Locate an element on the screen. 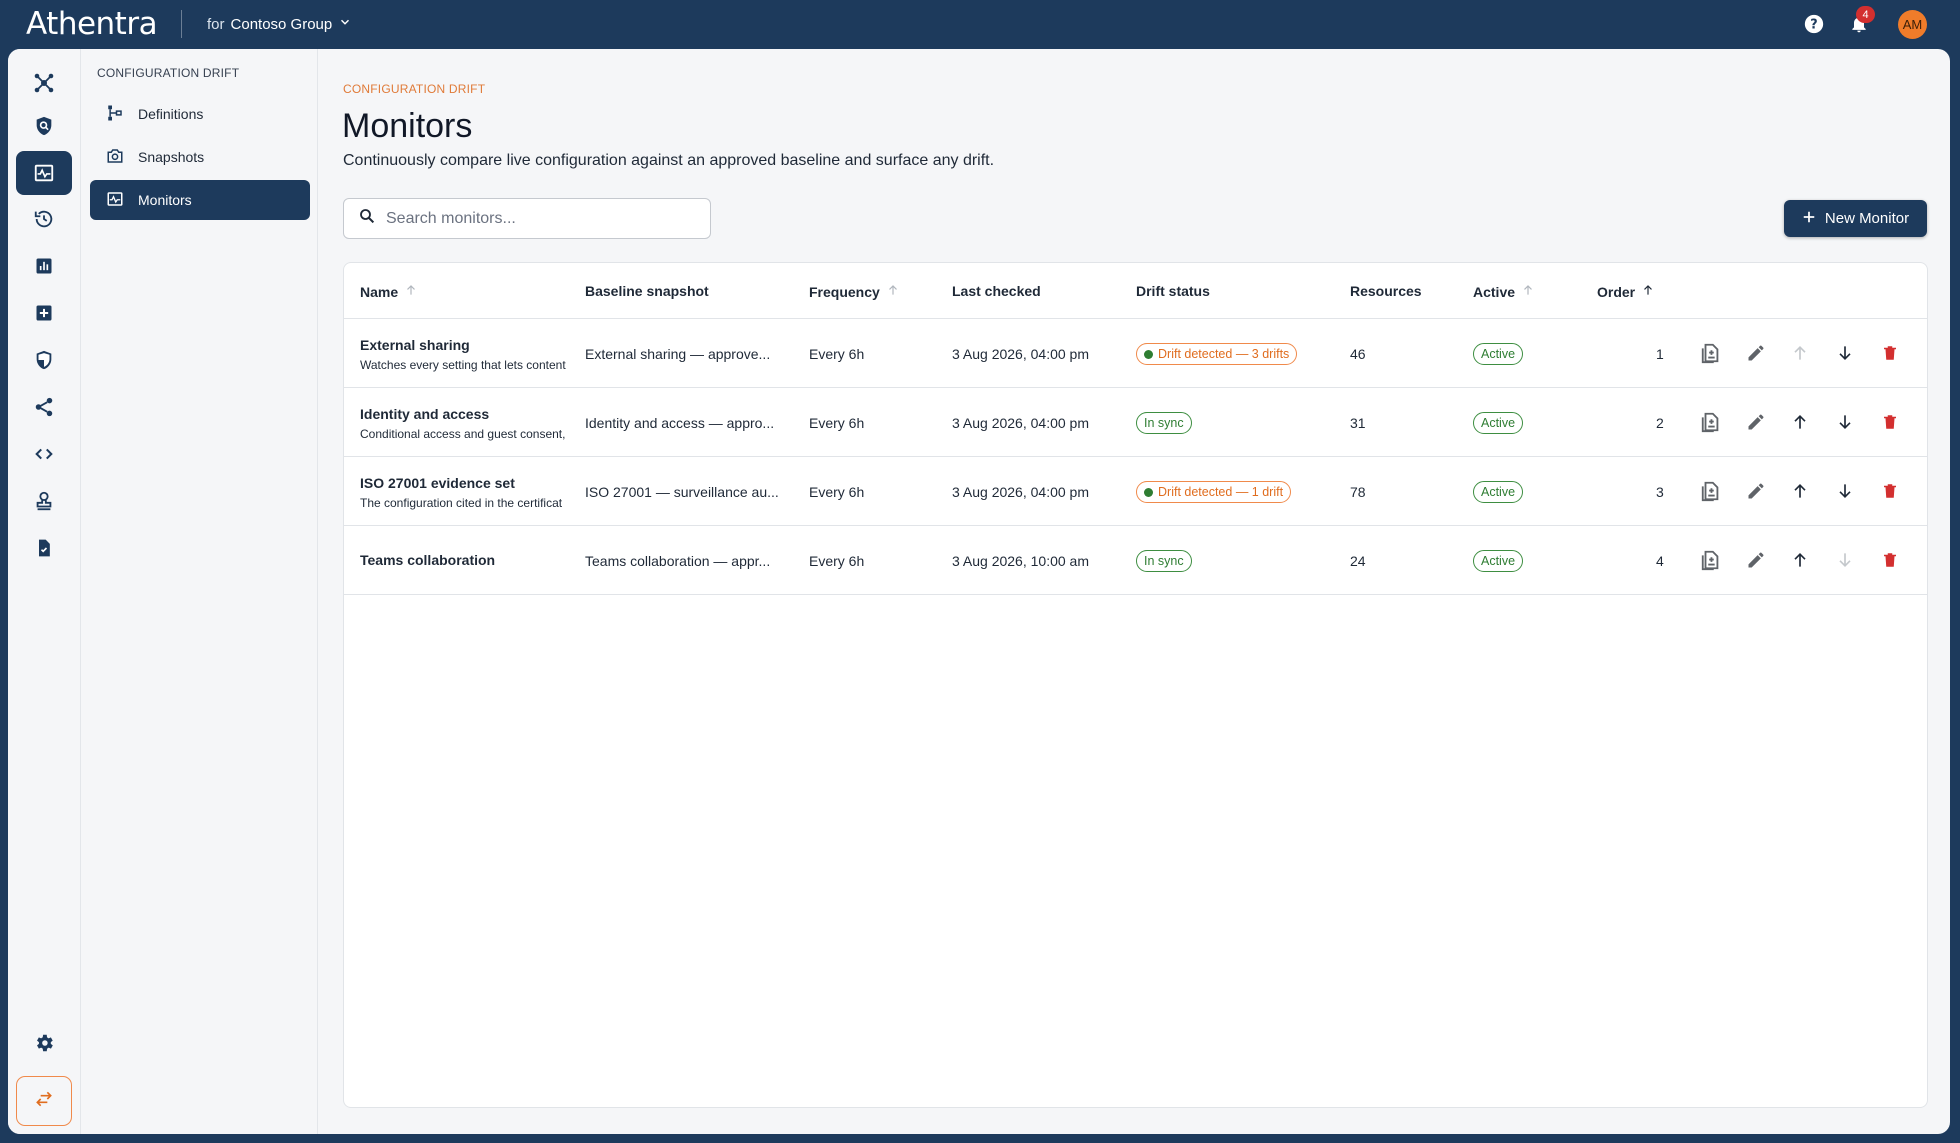 The width and height of the screenshot is (1960, 1143). settings-icon is located at coordinates (44, 1043).